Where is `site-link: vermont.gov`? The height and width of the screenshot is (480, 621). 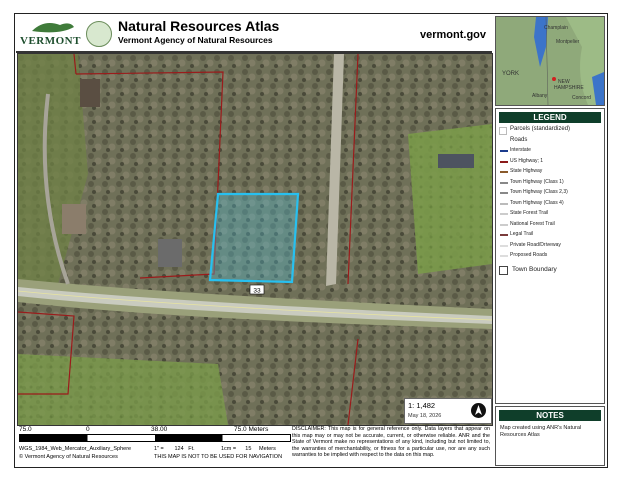
site-link: vermont.gov is located at coordinates (453, 35).